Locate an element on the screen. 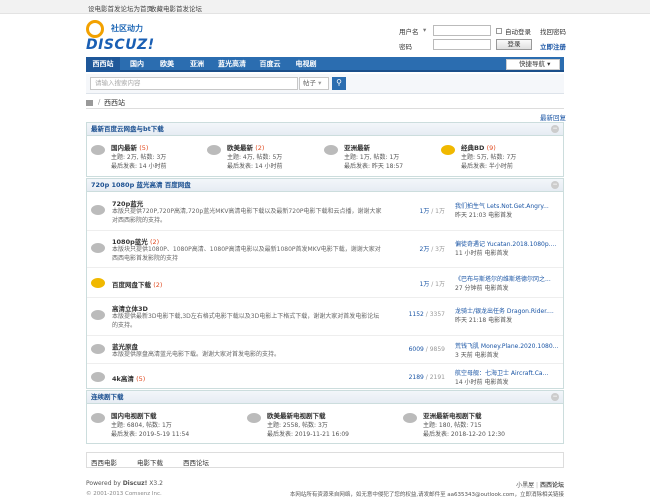  forum-counts: 2189 / 2191 is located at coordinates (426, 377).